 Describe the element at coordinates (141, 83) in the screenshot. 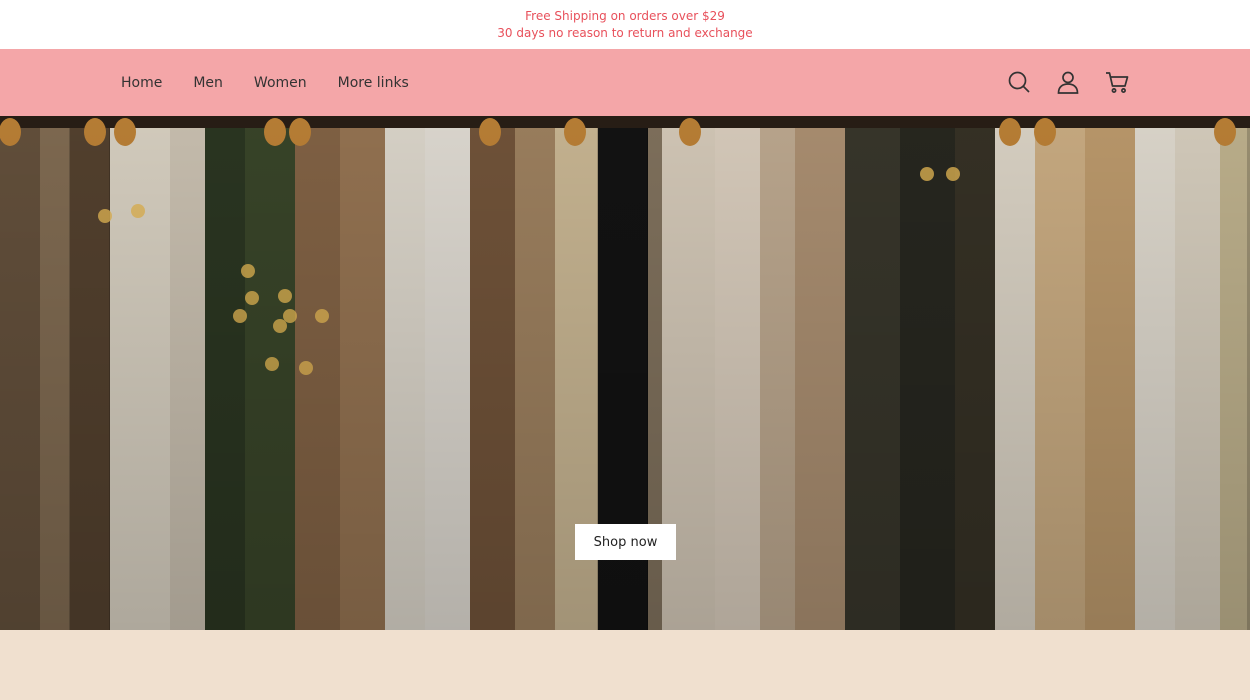

I see `nav-link-home: Home` at that location.